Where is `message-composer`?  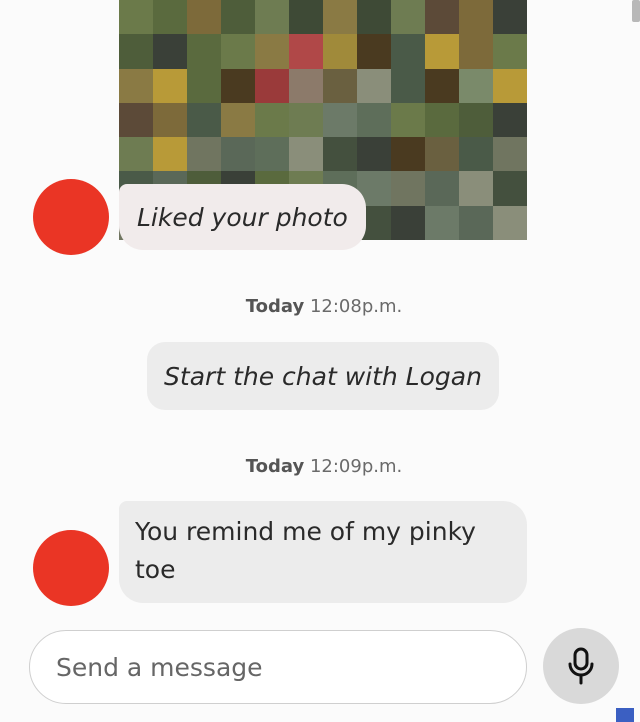 message-composer is located at coordinates (278, 667).